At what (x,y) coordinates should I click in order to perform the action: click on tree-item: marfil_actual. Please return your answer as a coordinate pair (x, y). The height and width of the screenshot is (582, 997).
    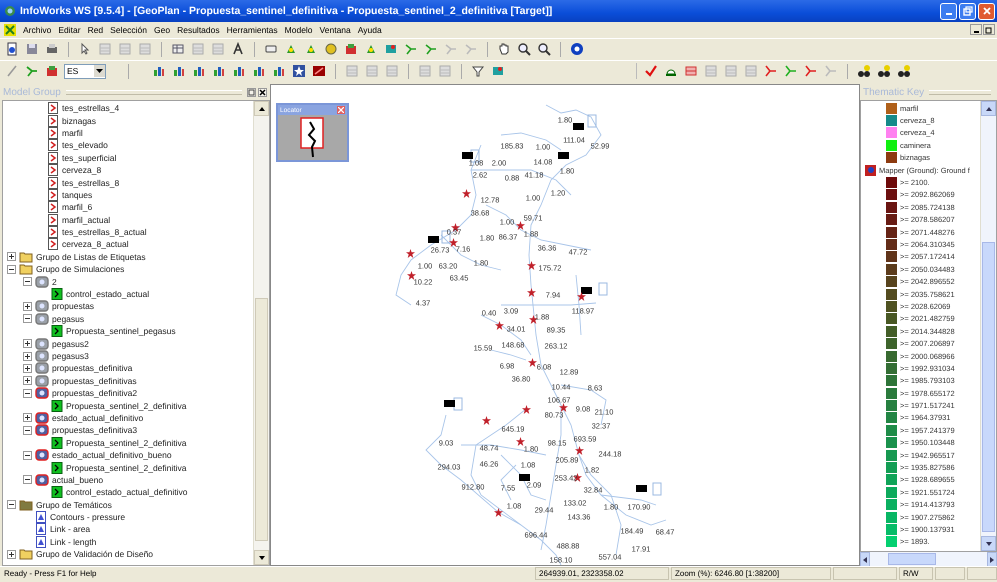
    Looking at the image, I should click on (86, 219).